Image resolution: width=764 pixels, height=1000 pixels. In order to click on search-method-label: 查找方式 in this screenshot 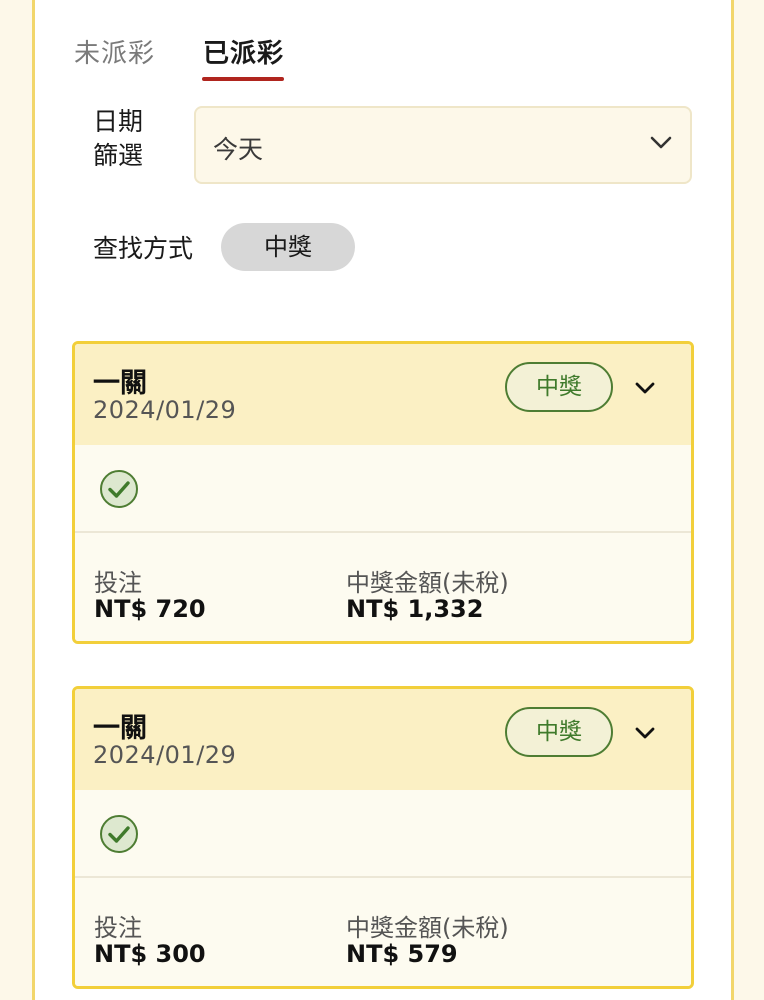, I will do `click(143, 248)`.